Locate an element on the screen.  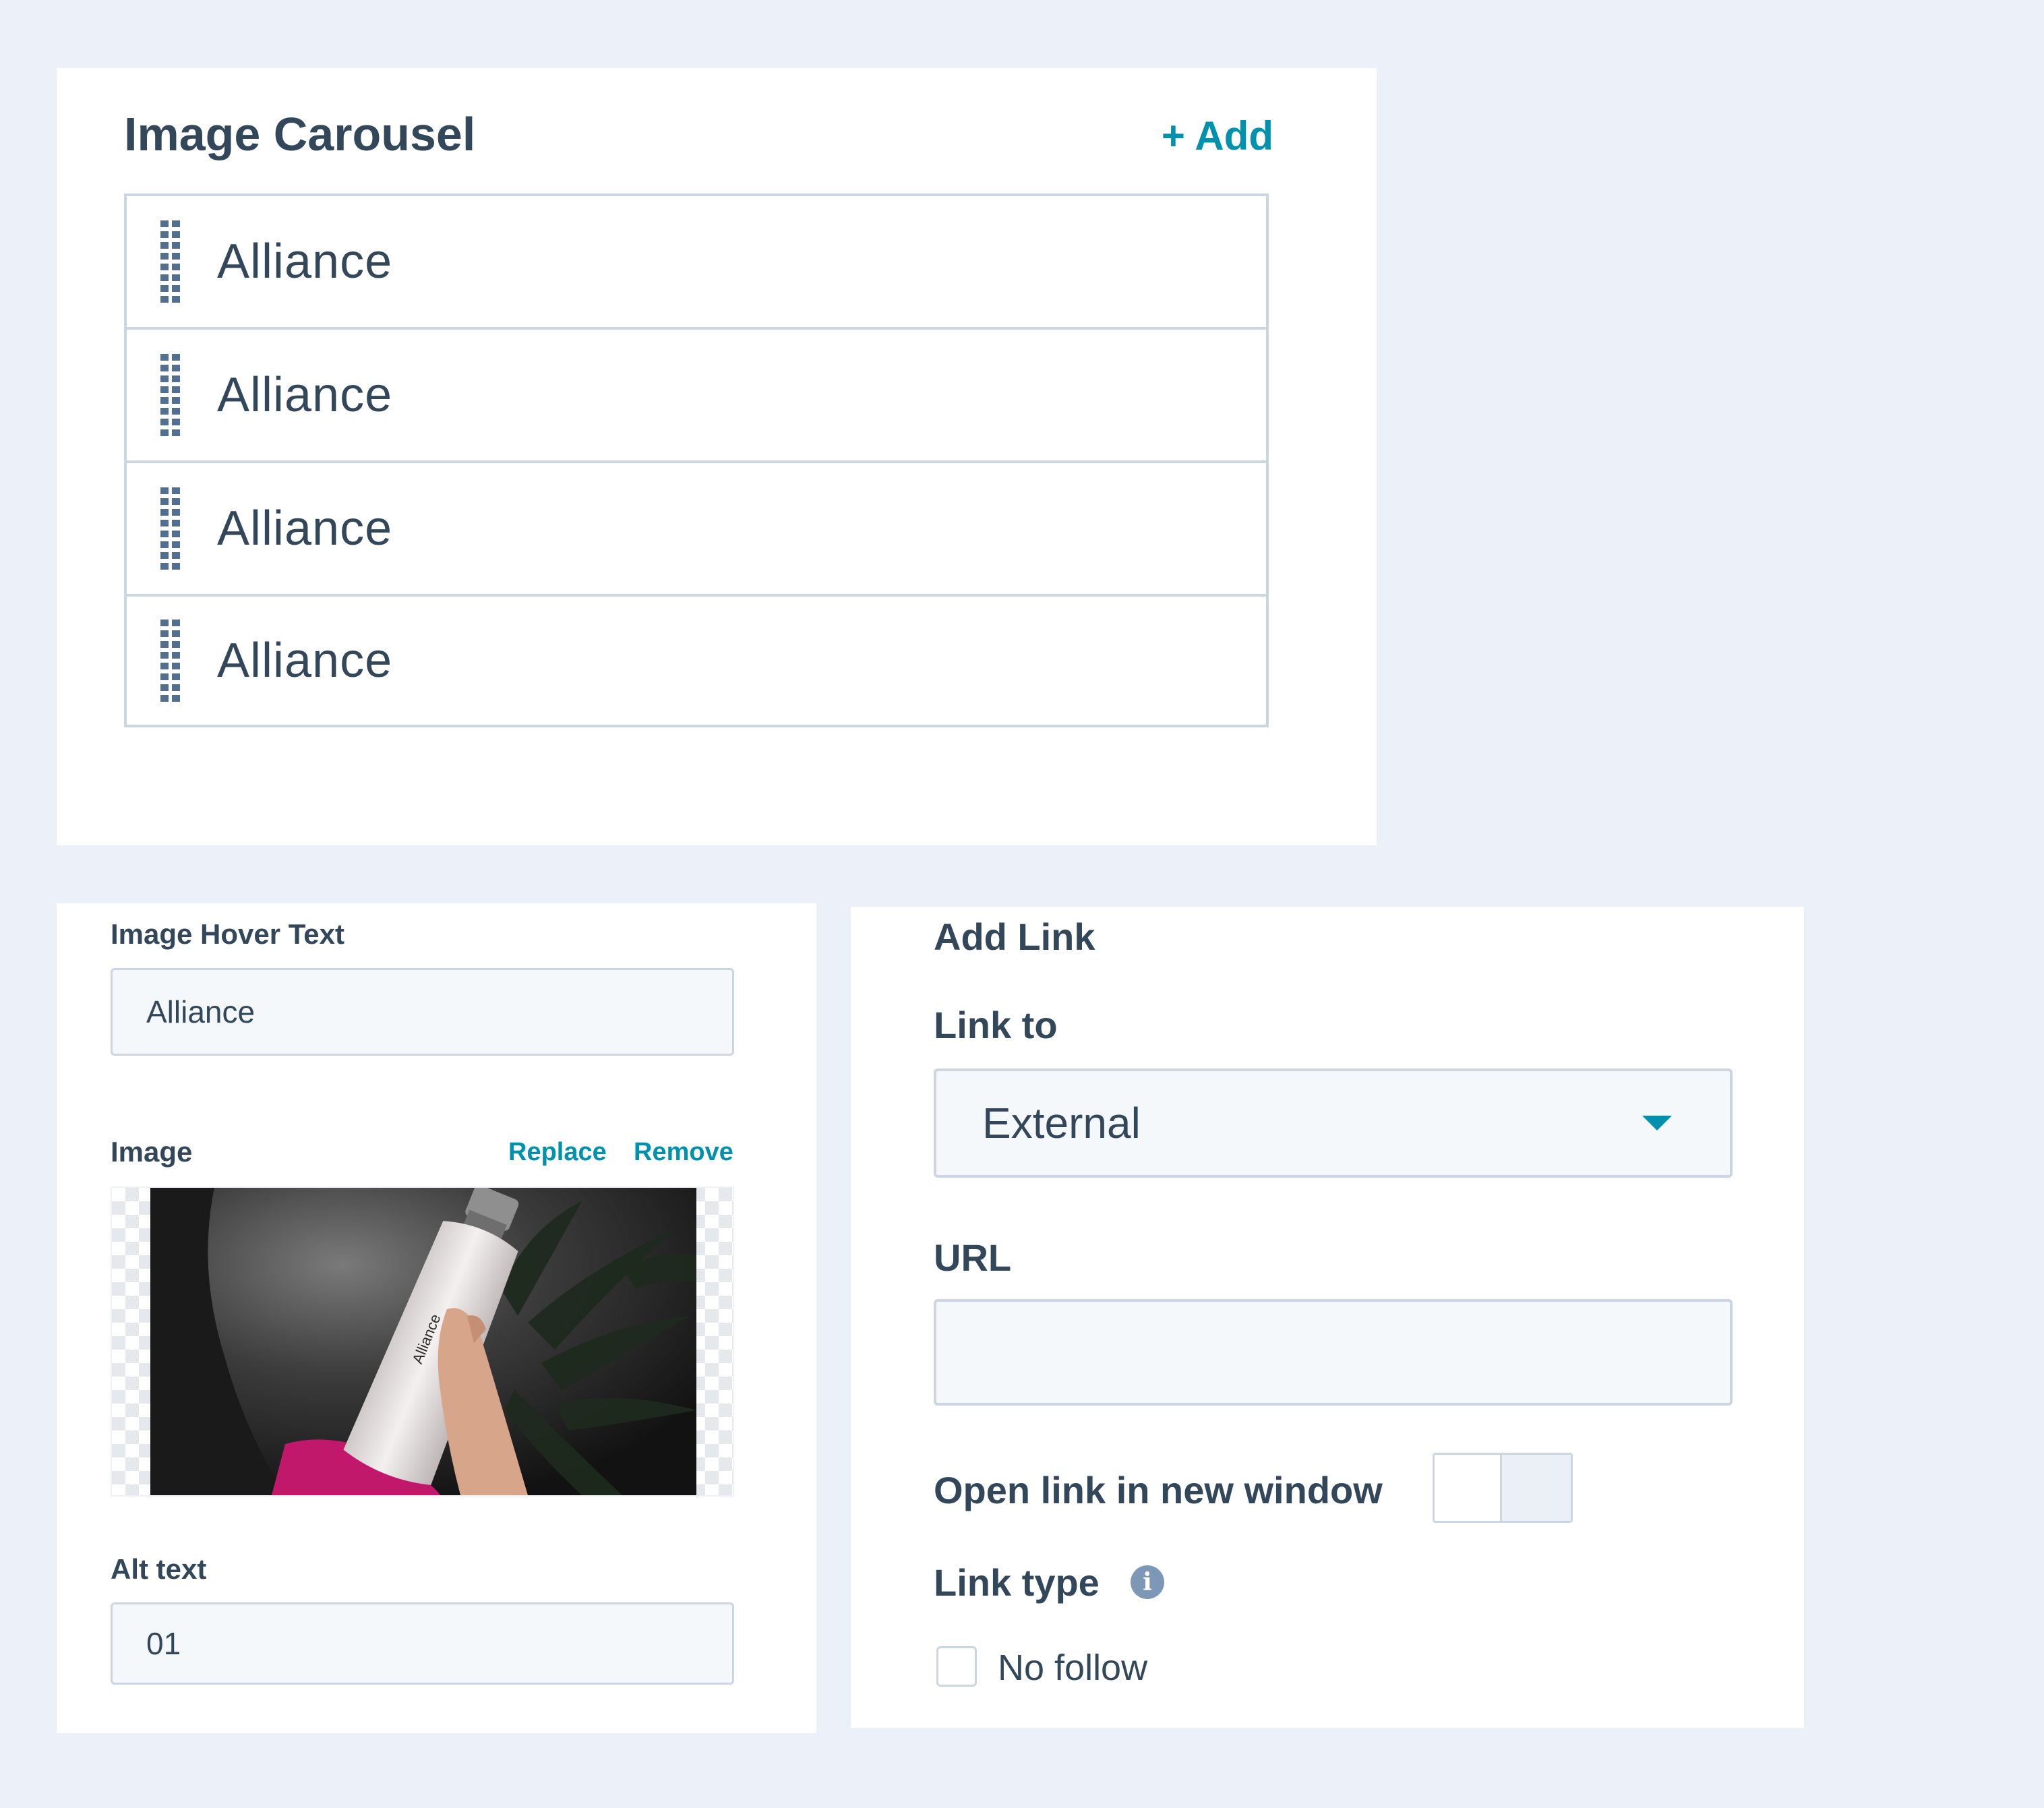
add-link-title: Add Link is located at coordinates (1014, 937).